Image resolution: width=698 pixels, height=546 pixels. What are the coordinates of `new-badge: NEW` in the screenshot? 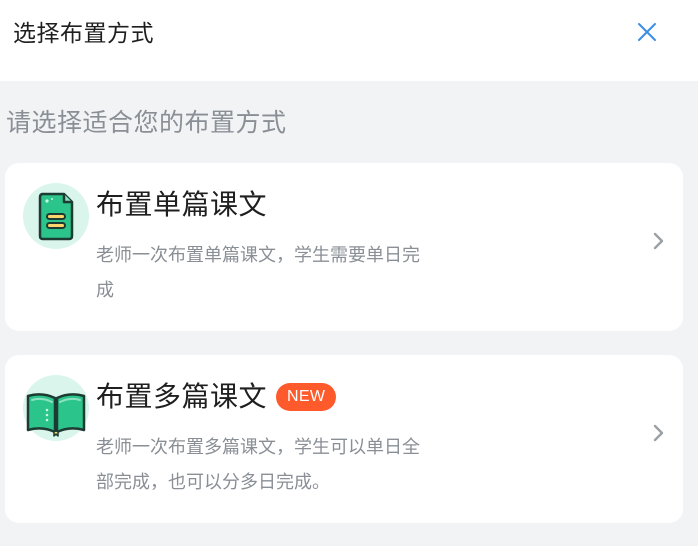 It's located at (306, 397).